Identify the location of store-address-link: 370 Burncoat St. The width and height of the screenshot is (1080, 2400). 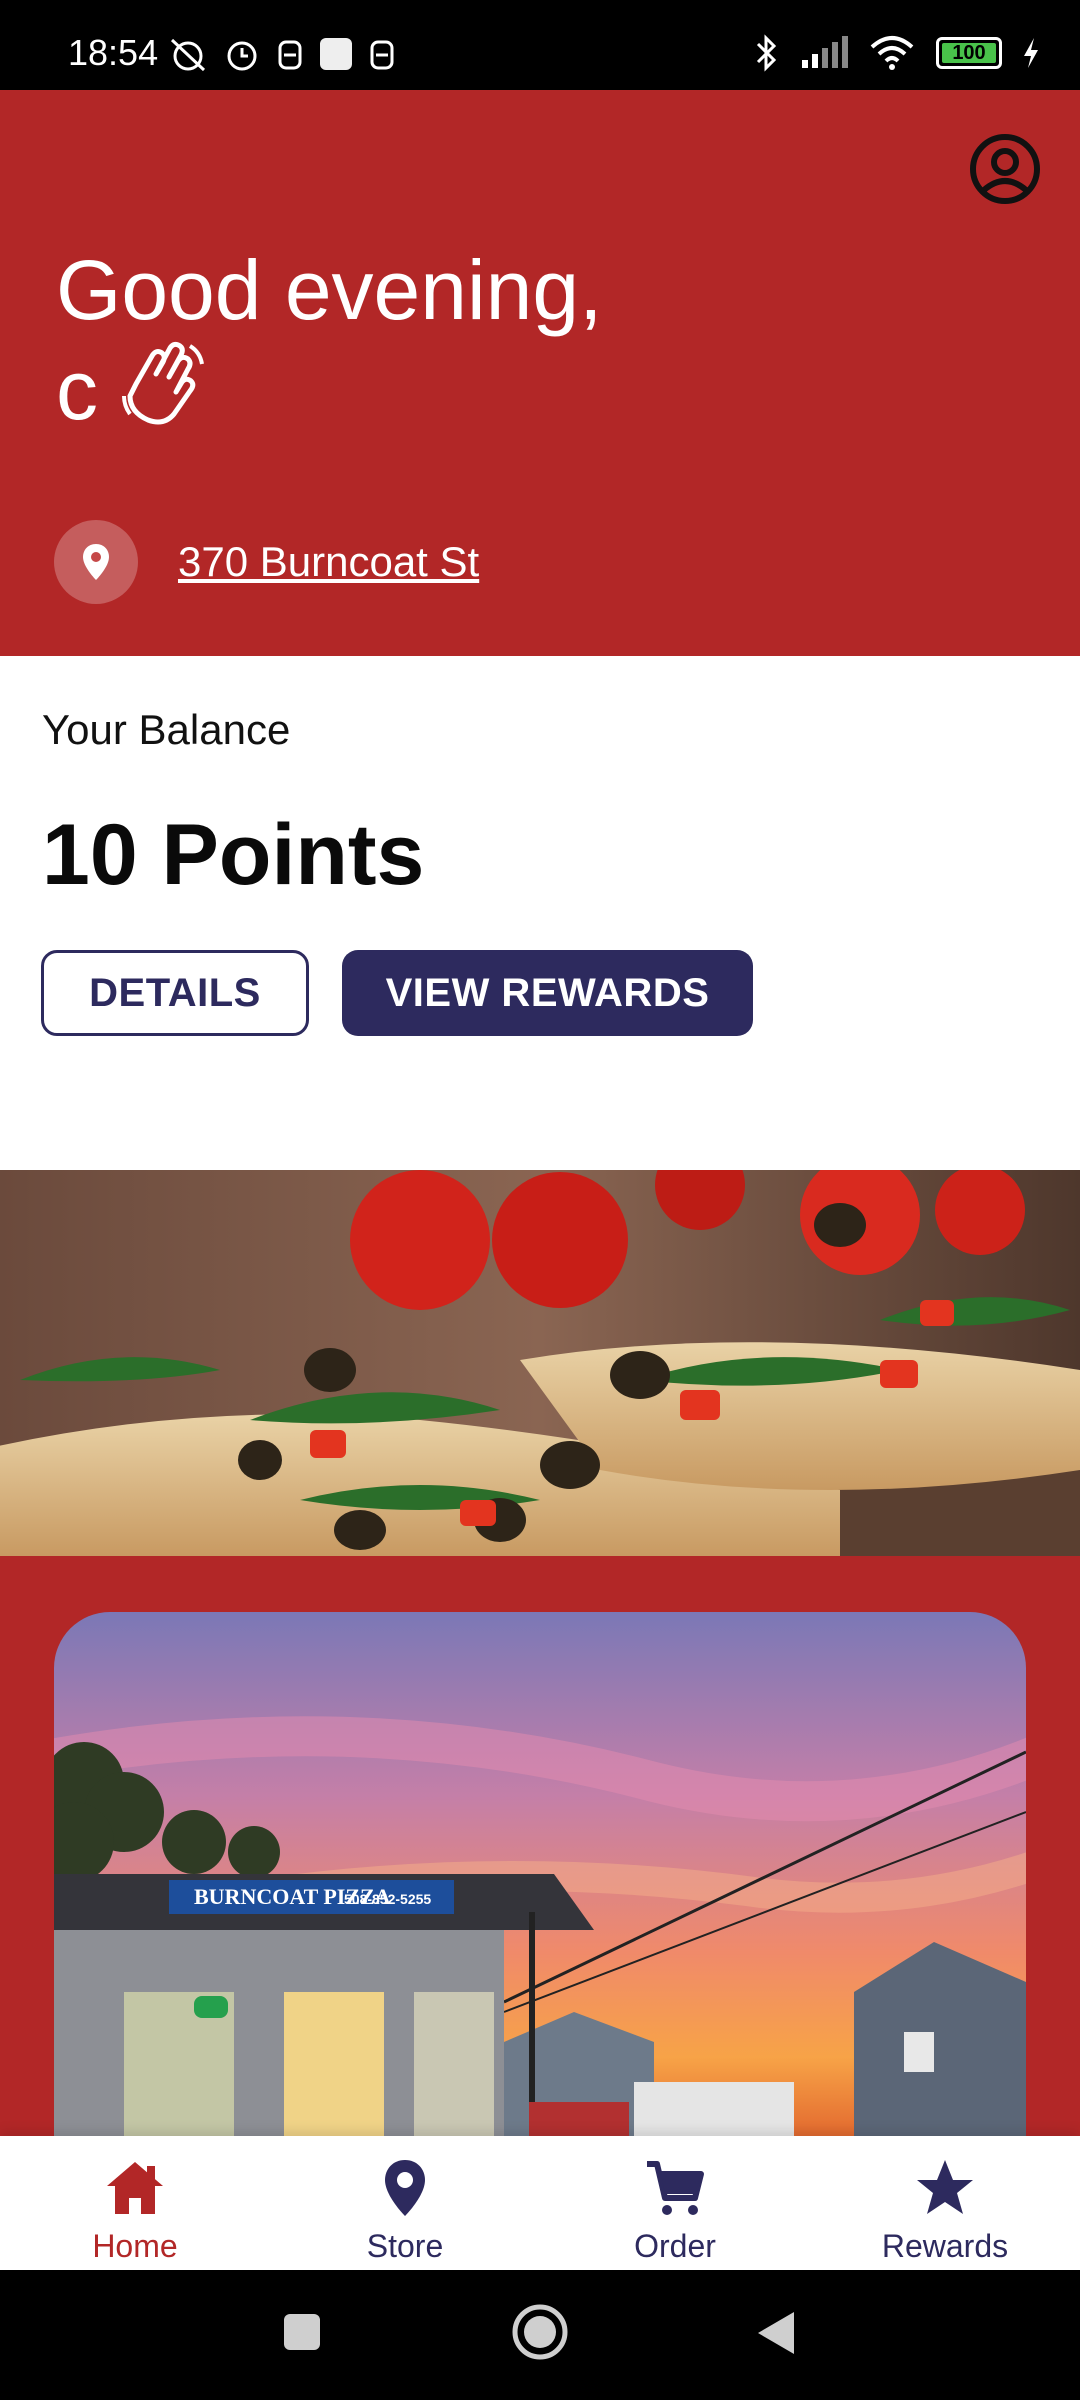
(328, 562).